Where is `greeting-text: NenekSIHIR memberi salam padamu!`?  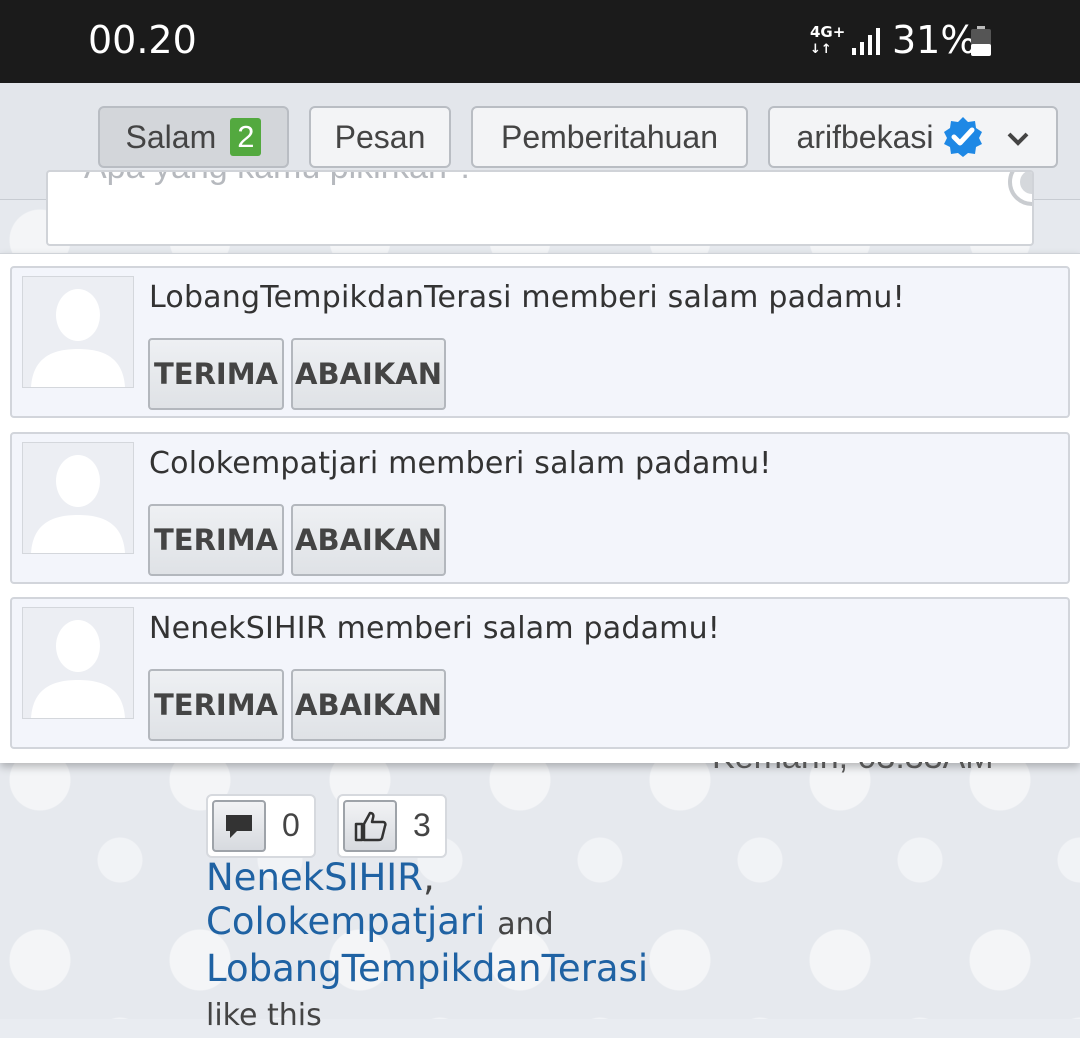
greeting-text: NenekSIHIR memberi salam padamu! is located at coordinates (435, 628).